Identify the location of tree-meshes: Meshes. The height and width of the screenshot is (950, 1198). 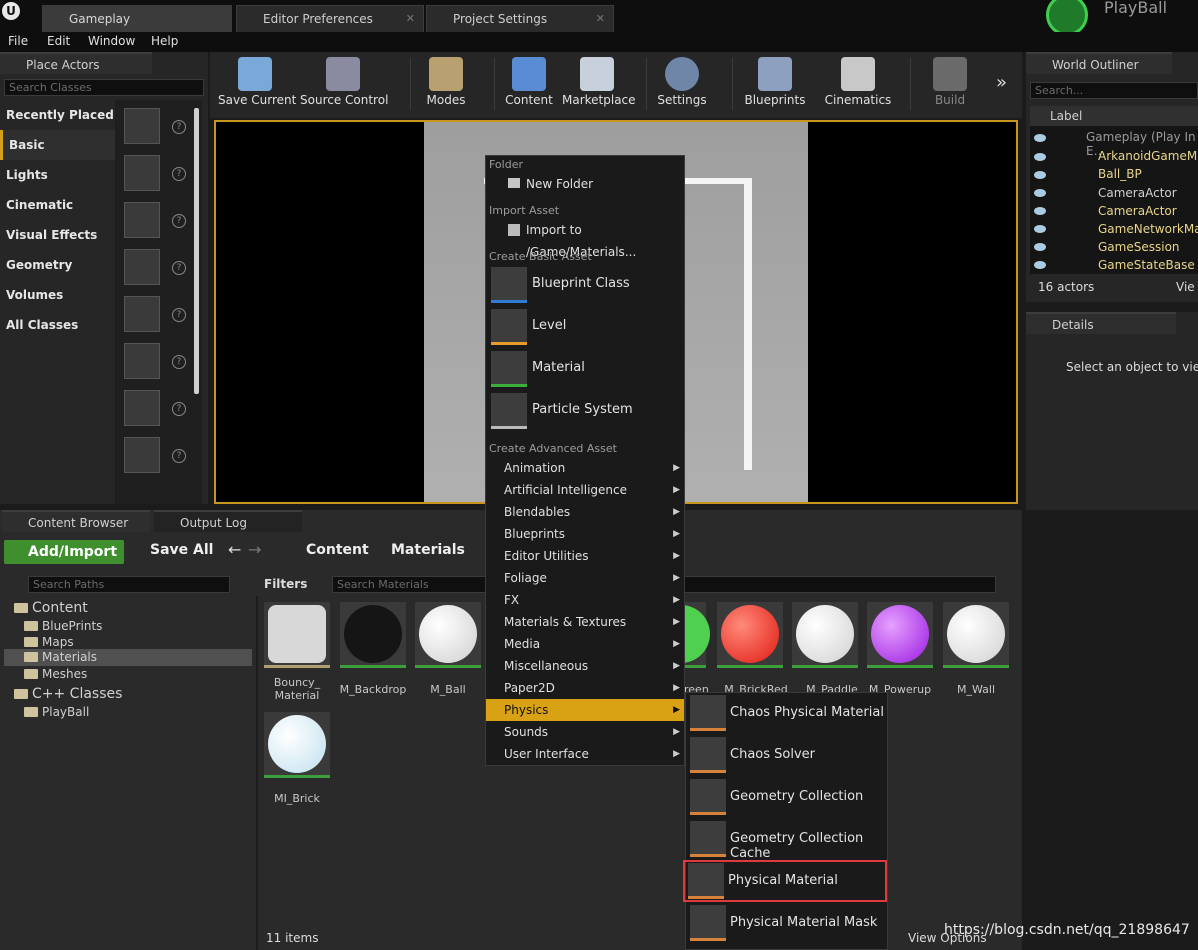
(55, 674).